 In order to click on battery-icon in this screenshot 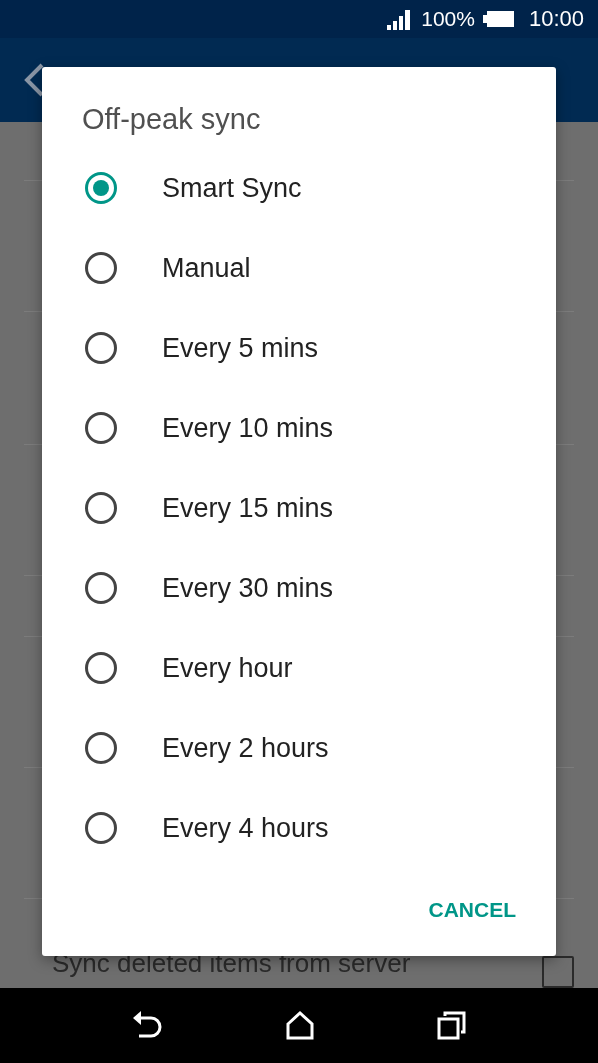, I will do `click(498, 18)`.